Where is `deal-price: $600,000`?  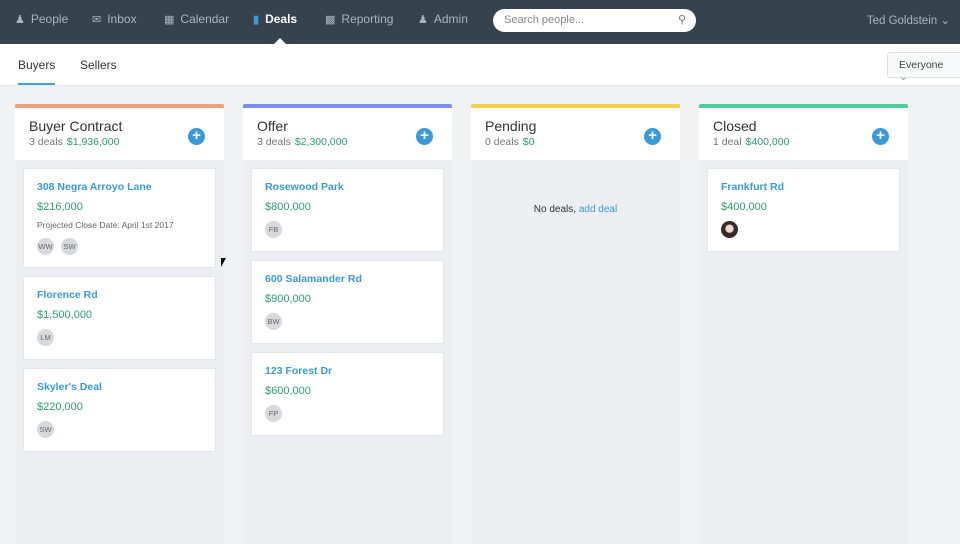 deal-price: $600,000 is located at coordinates (288, 391).